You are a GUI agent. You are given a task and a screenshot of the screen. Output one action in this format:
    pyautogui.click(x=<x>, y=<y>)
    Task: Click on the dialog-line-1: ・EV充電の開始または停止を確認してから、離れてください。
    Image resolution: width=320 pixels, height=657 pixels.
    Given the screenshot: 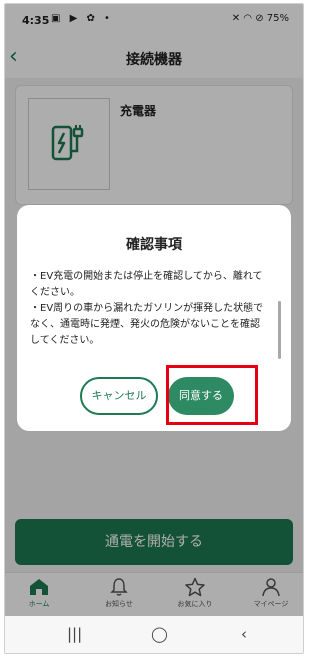 What is the action you would take?
    pyautogui.click(x=146, y=284)
    